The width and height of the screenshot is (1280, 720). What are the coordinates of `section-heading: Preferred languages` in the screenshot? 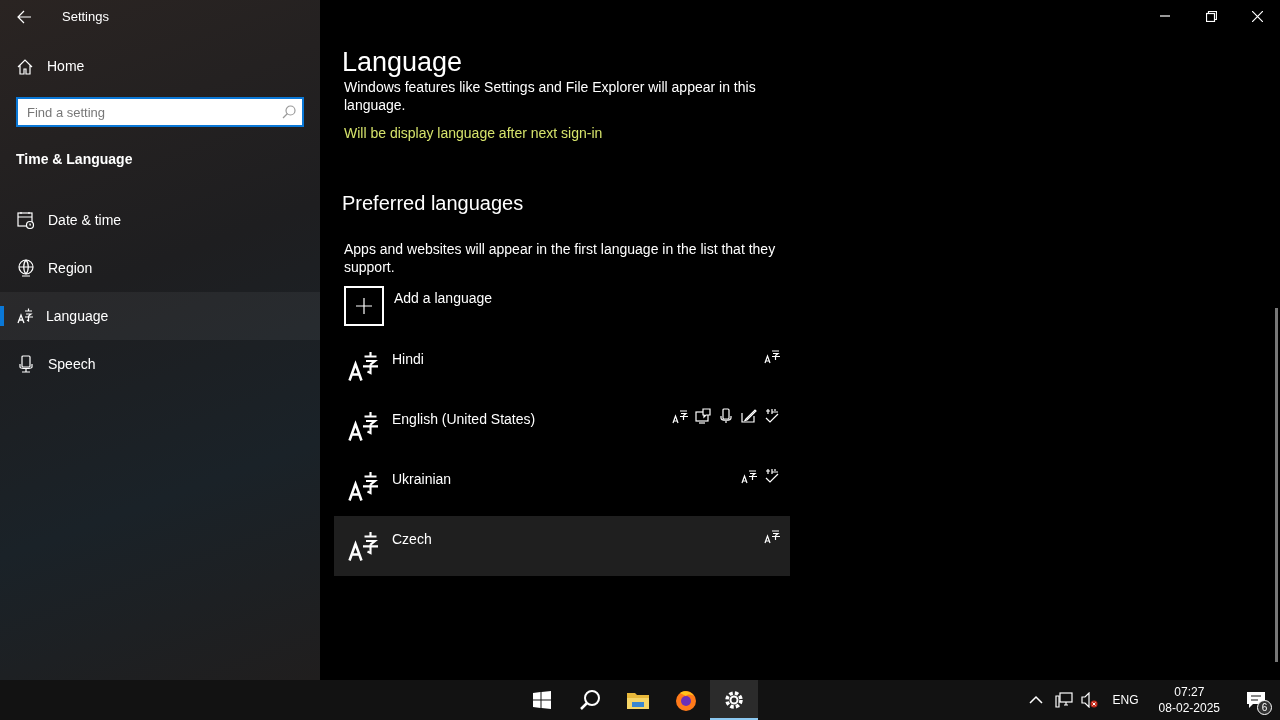 It's located at (433, 203).